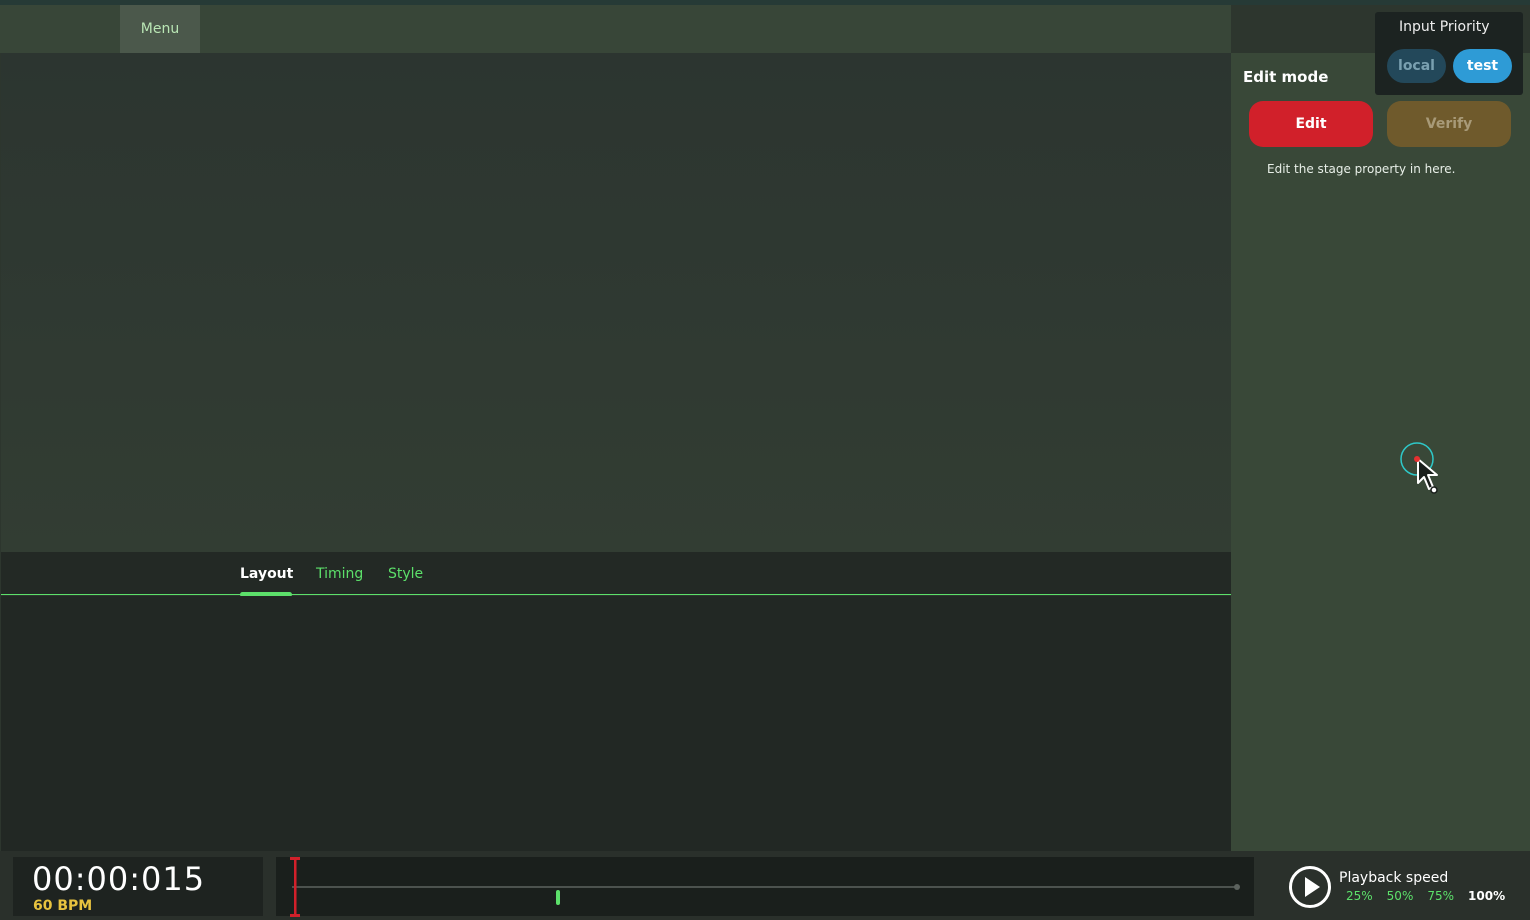 This screenshot has width=1530, height=920. Describe the element at coordinates (1237, 887) in the screenshot. I see `timeline-end-marker` at that location.